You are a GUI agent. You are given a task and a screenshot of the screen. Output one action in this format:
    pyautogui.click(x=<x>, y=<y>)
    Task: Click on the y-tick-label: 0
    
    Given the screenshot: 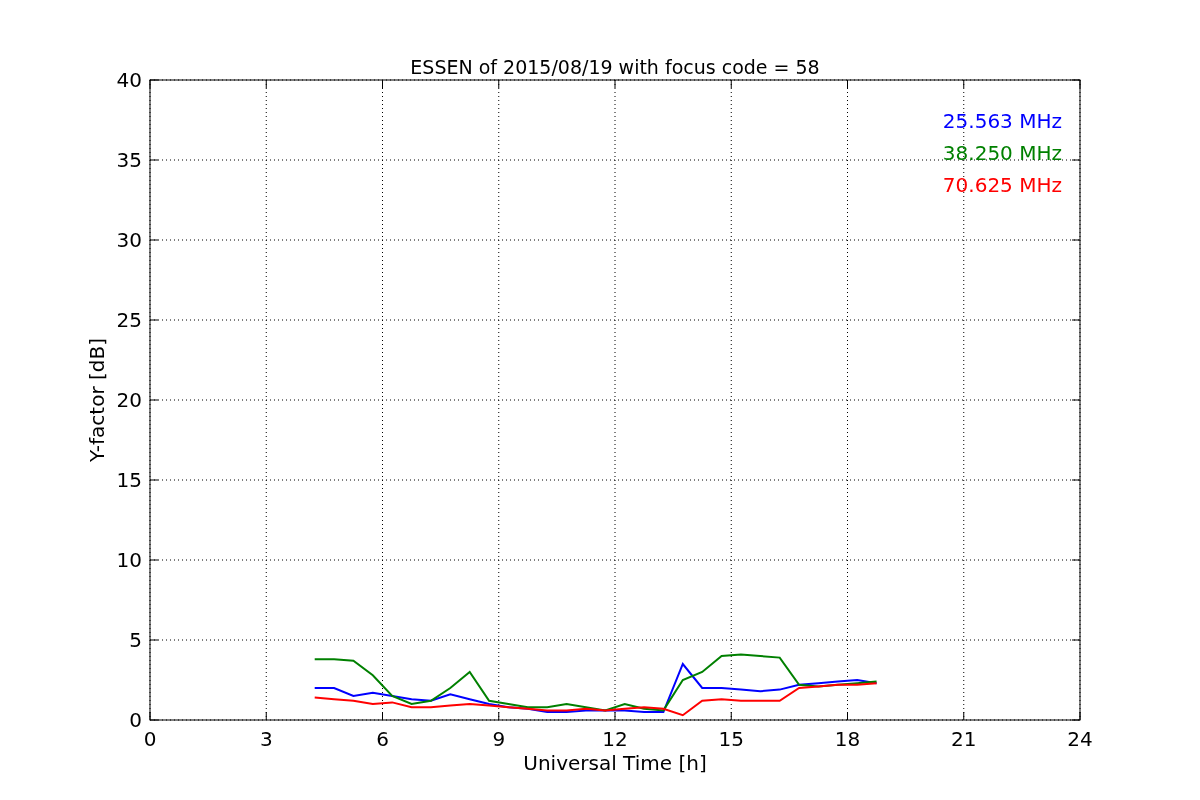 What is the action you would take?
    pyautogui.click(x=135, y=720)
    